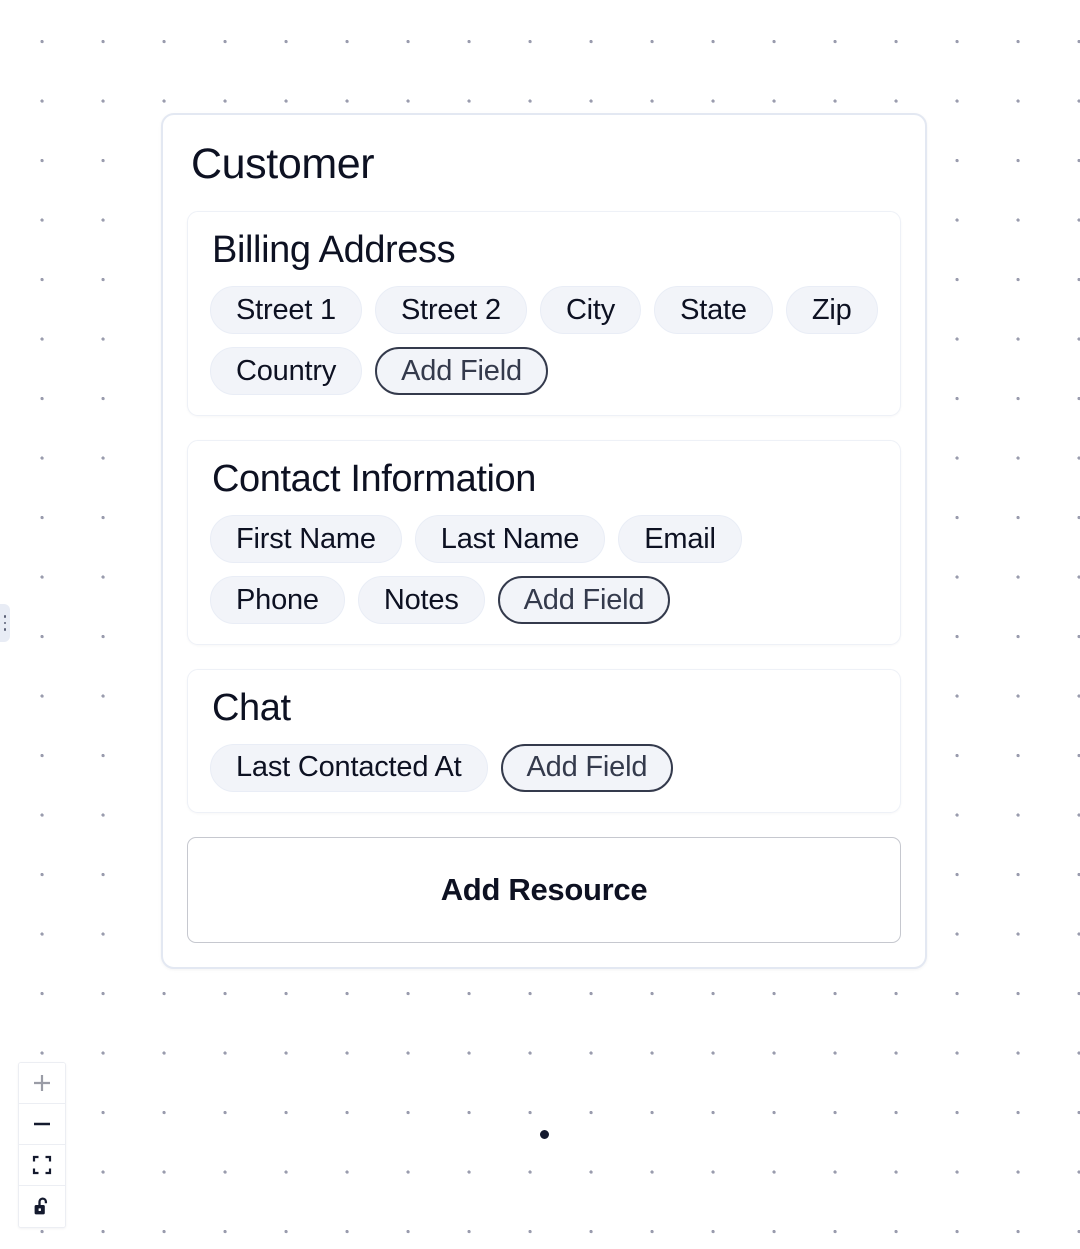  What do you see at coordinates (421, 600) in the screenshot?
I see `field-chip: Notes` at bounding box center [421, 600].